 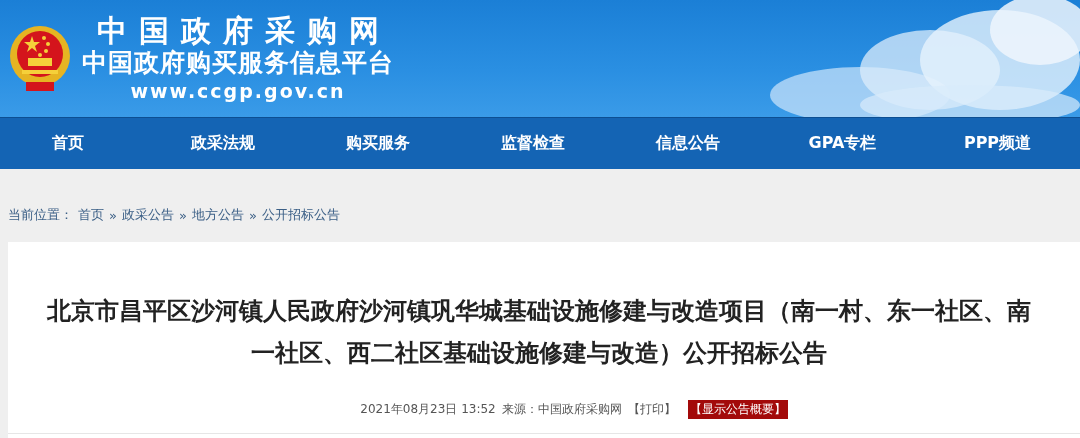 I want to click on nav-item: 购买服务, so click(x=377, y=143).